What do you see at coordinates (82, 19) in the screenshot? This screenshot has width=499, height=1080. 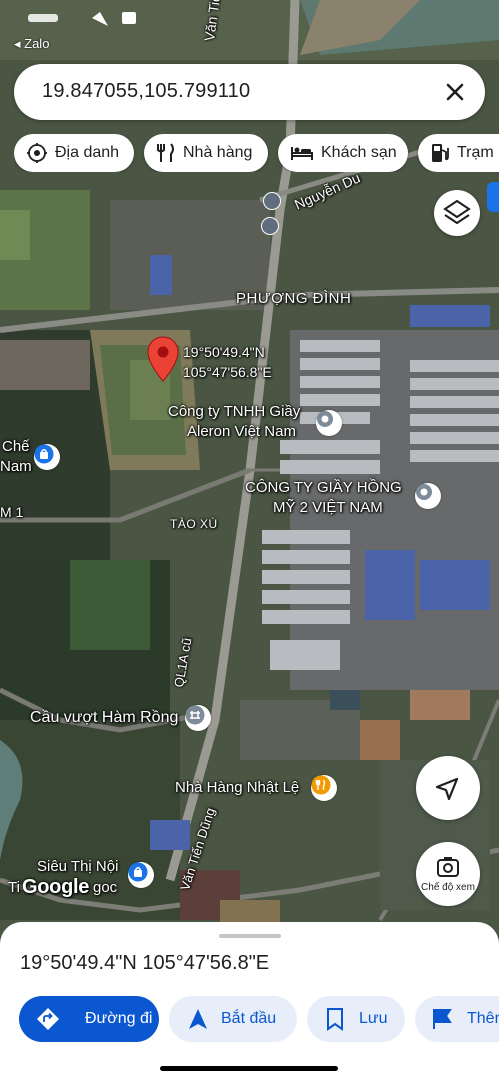 I see `status-icons` at bounding box center [82, 19].